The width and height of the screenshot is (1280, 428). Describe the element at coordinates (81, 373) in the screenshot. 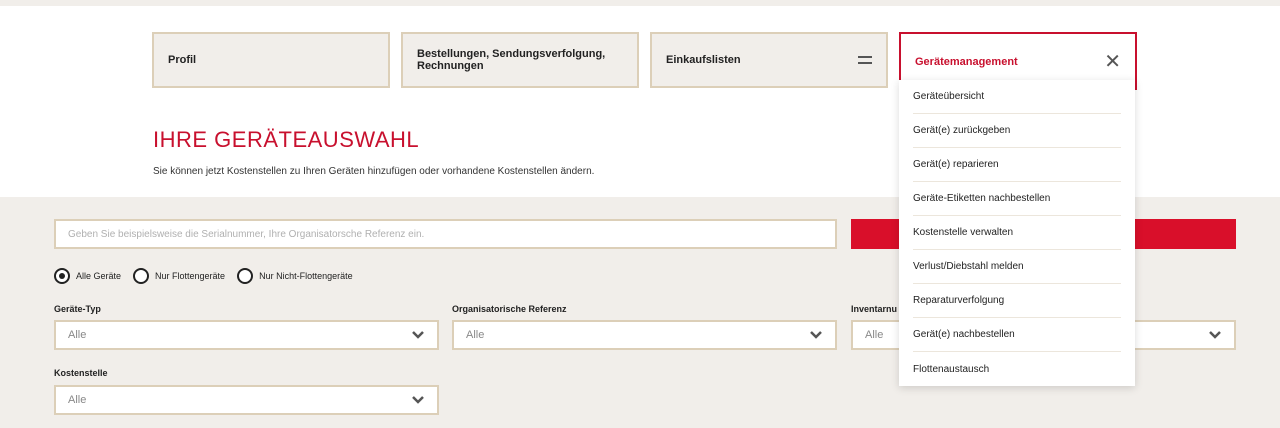

I see `filter-label-cost-center: Kostenstelle` at that location.